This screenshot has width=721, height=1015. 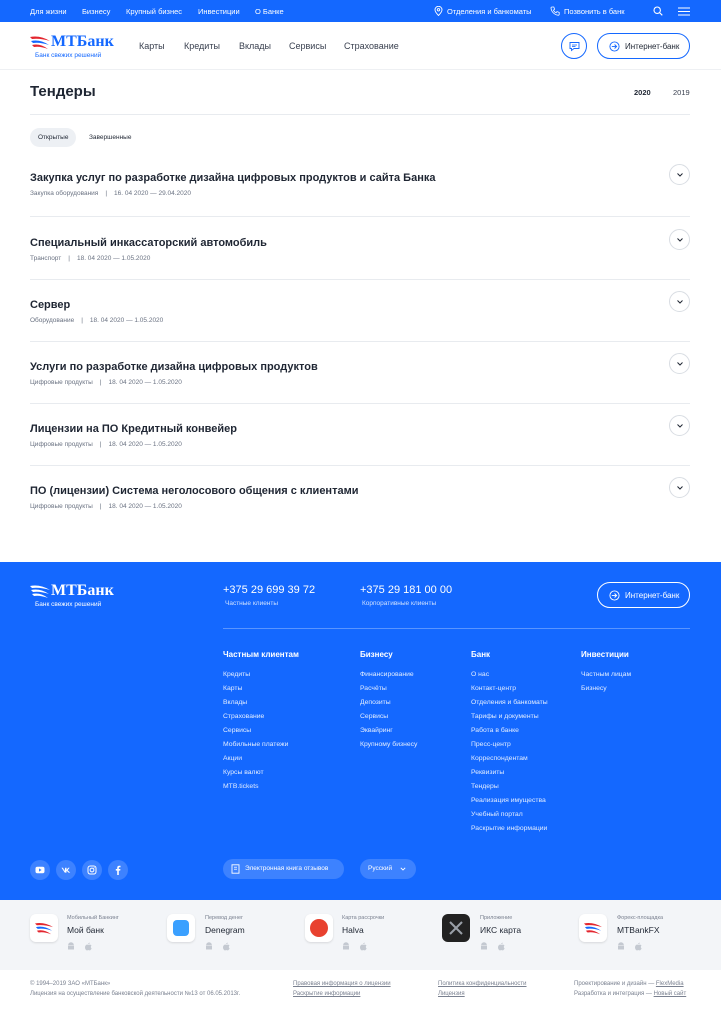 What do you see at coordinates (241, 786) in the screenshot?
I see `footer-link: MTB.tickets` at bounding box center [241, 786].